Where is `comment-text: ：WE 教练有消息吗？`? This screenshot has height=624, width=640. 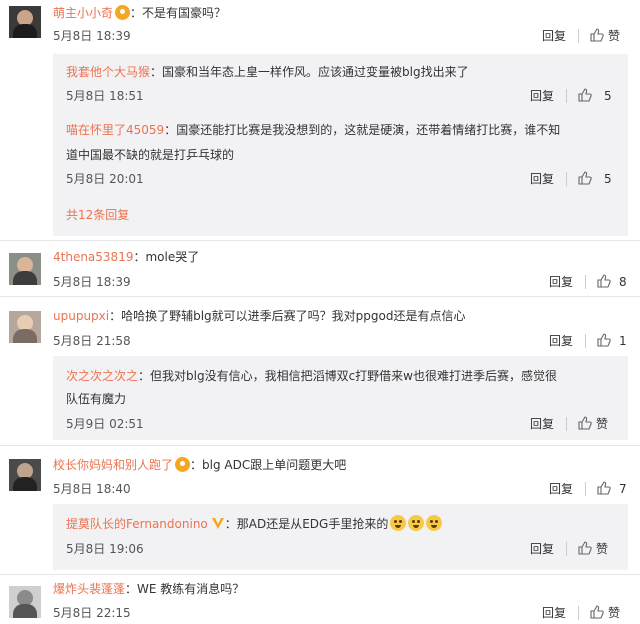 comment-text: ：WE 教练有消息吗？ is located at coordinates (185, 589).